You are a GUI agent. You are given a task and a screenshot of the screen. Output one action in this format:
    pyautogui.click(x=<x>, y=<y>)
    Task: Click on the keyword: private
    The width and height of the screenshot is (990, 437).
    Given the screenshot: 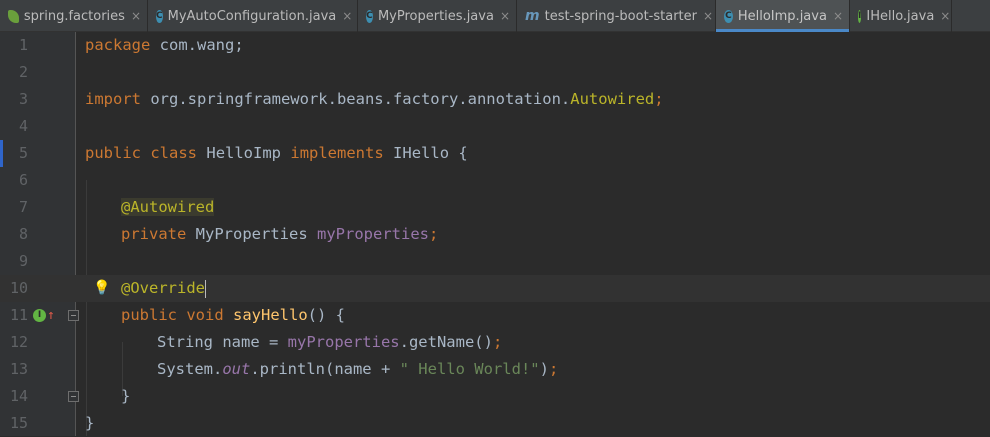 What is the action you would take?
    pyautogui.click(x=154, y=234)
    